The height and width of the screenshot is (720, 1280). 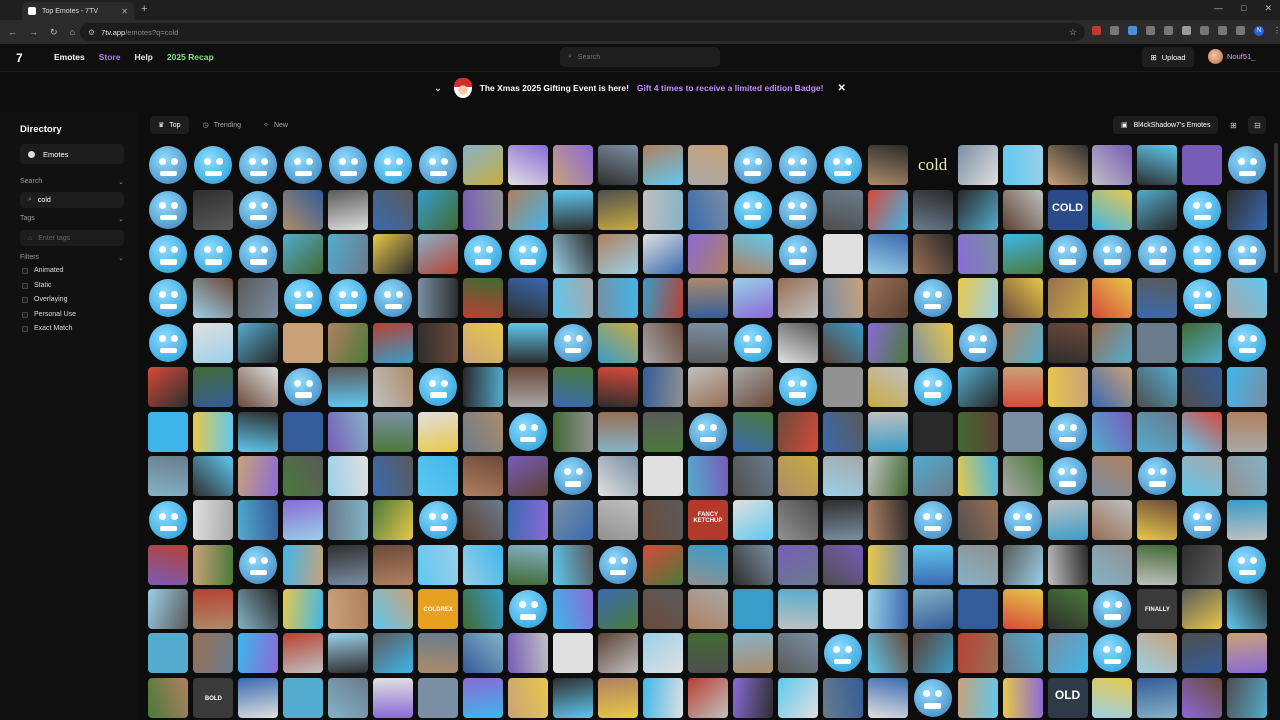 I want to click on home-icon: ⌂, so click(x=72, y=32).